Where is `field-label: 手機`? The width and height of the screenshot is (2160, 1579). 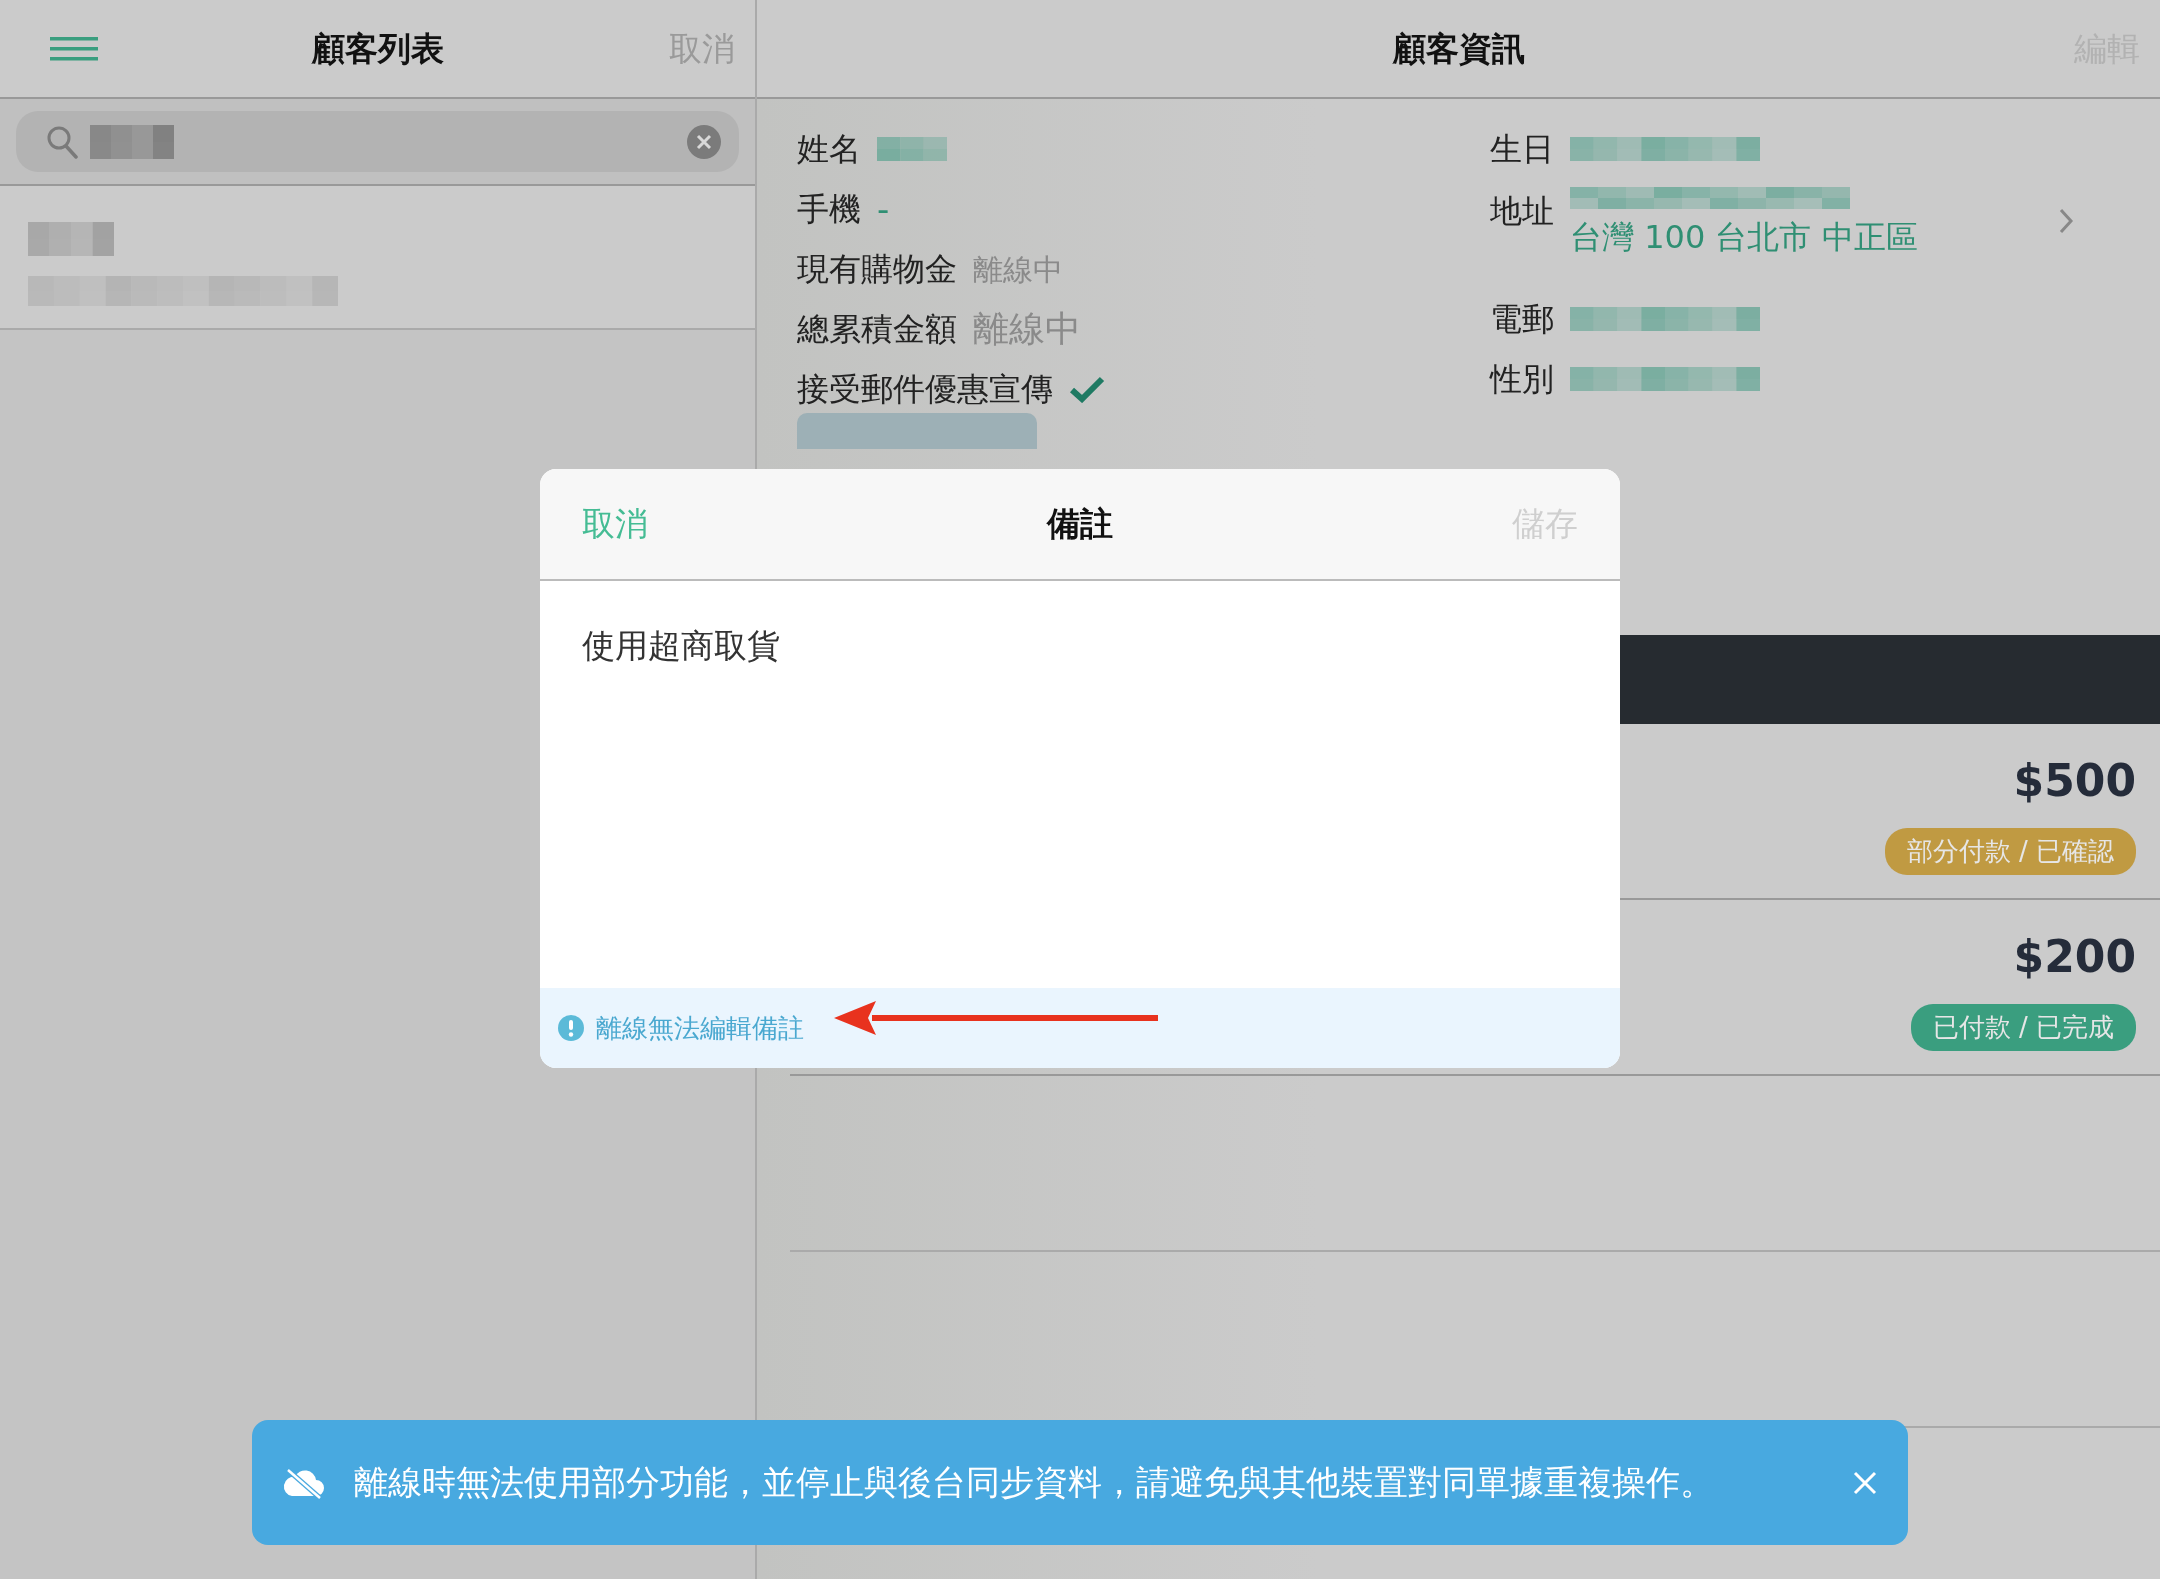 field-label: 手機 is located at coordinates (829, 209).